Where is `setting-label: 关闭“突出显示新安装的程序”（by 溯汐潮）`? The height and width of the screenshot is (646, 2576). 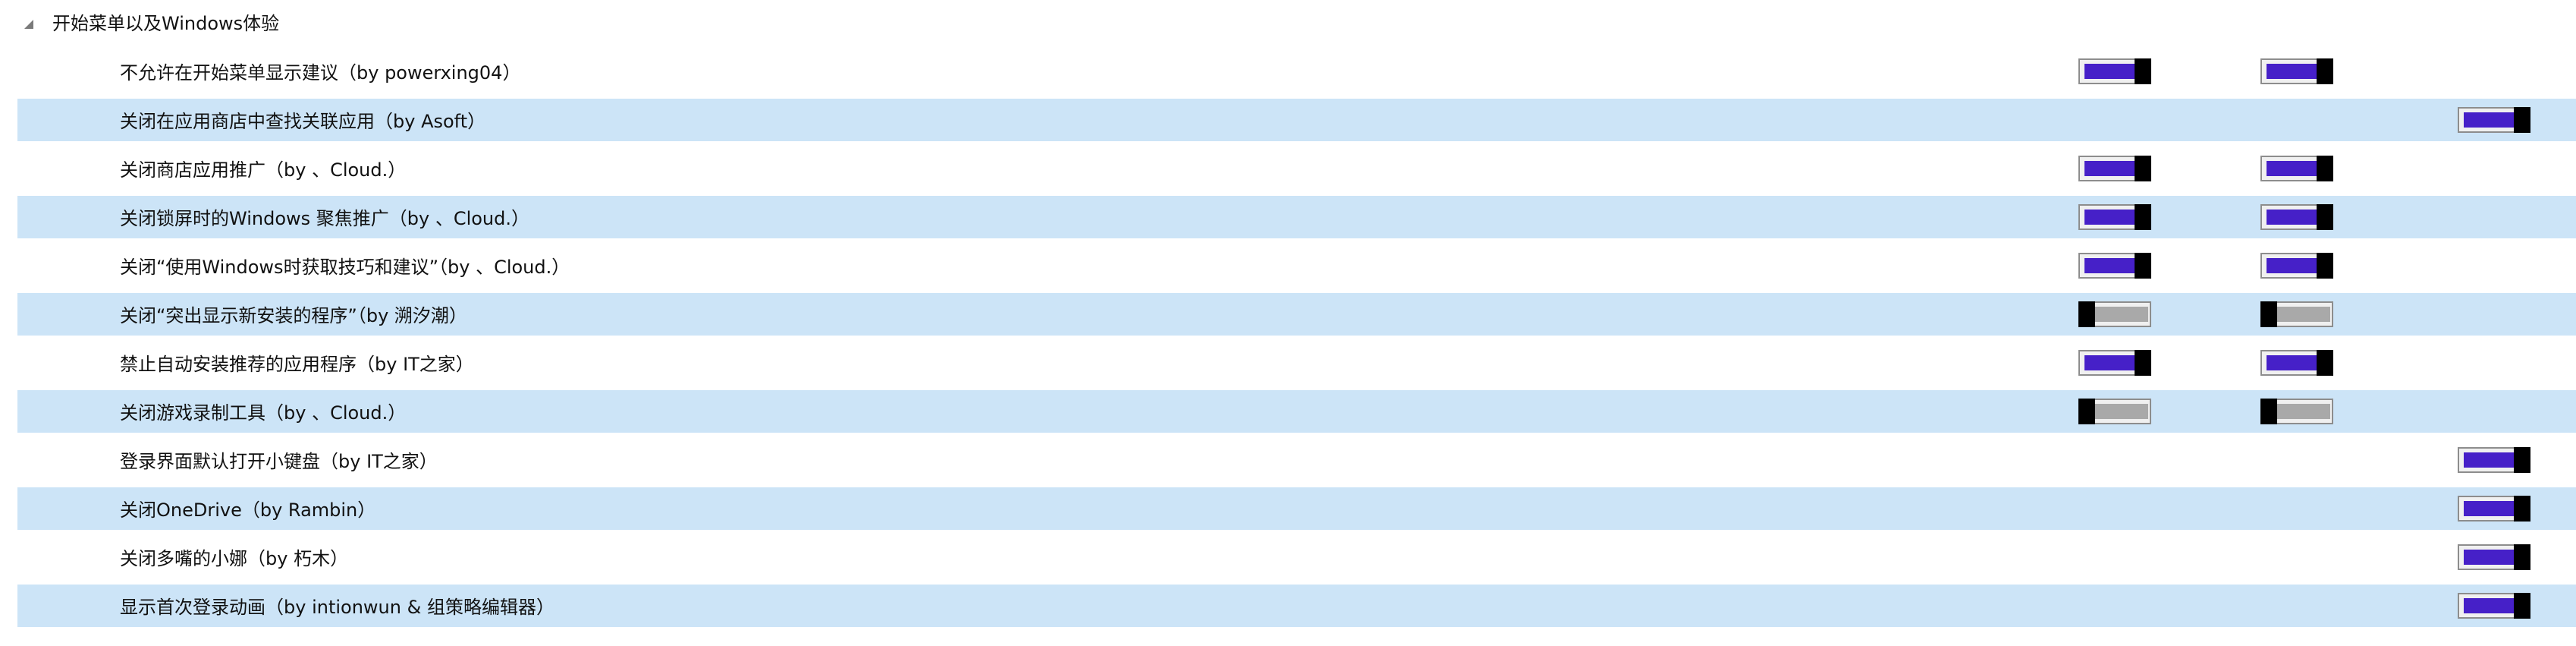 setting-label: 关闭“突出显示新安装的程序”（by 溯汐潮） is located at coordinates (293, 315).